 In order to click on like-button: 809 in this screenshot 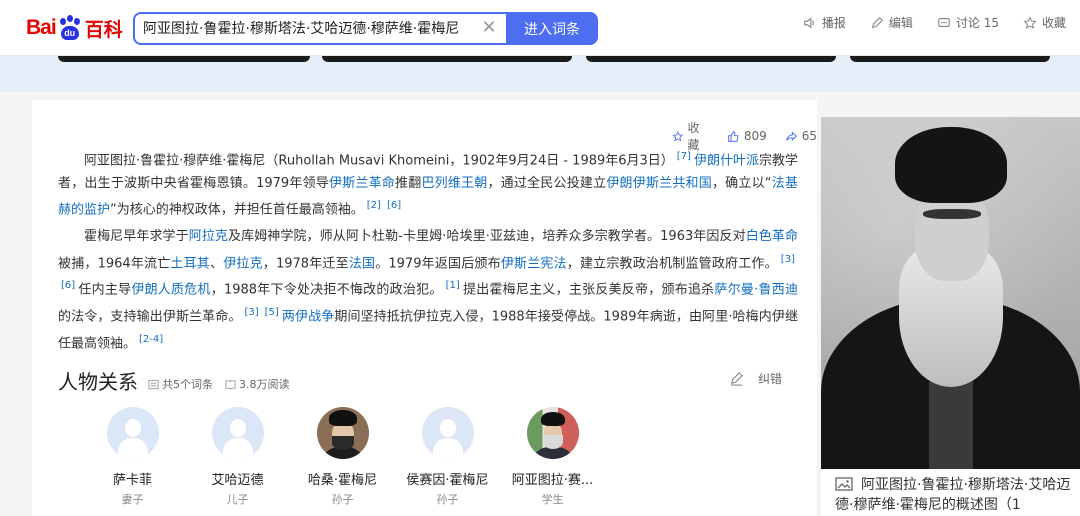, I will do `click(747, 136)`.